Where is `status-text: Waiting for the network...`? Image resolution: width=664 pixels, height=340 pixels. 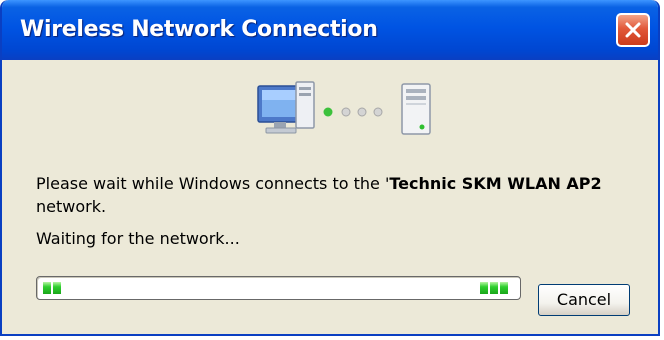 status-text: Waiting for the network... is located at coordinates (138, 238).